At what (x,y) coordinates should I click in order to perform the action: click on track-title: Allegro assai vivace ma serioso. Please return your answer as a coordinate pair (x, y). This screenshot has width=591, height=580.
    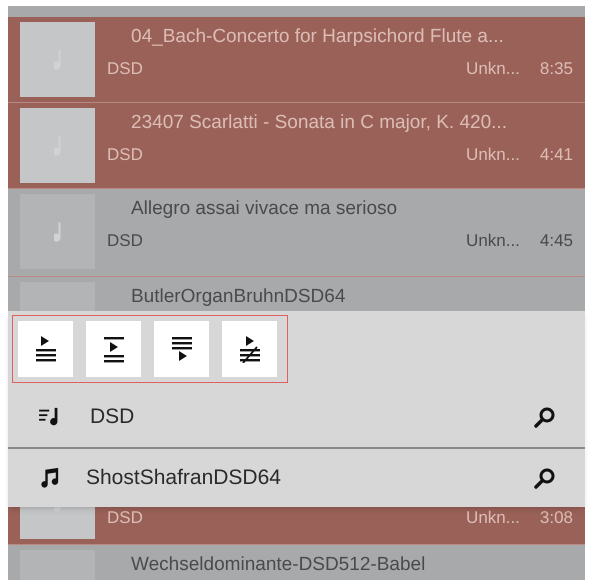
    Looking at the image, I should click on (264, 209).